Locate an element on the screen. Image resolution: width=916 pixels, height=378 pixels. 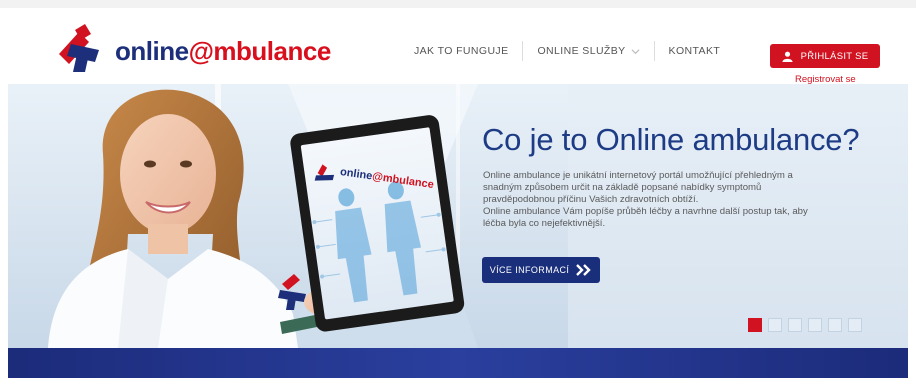
logo-cross-icon is located at coordinates (79, 48).